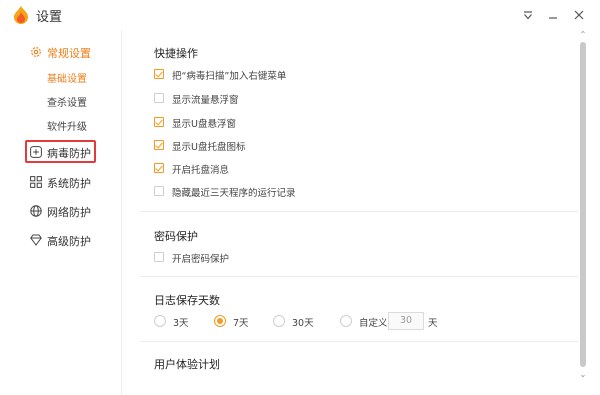  I want to click on title-bar: 设置, so click(300, 15).